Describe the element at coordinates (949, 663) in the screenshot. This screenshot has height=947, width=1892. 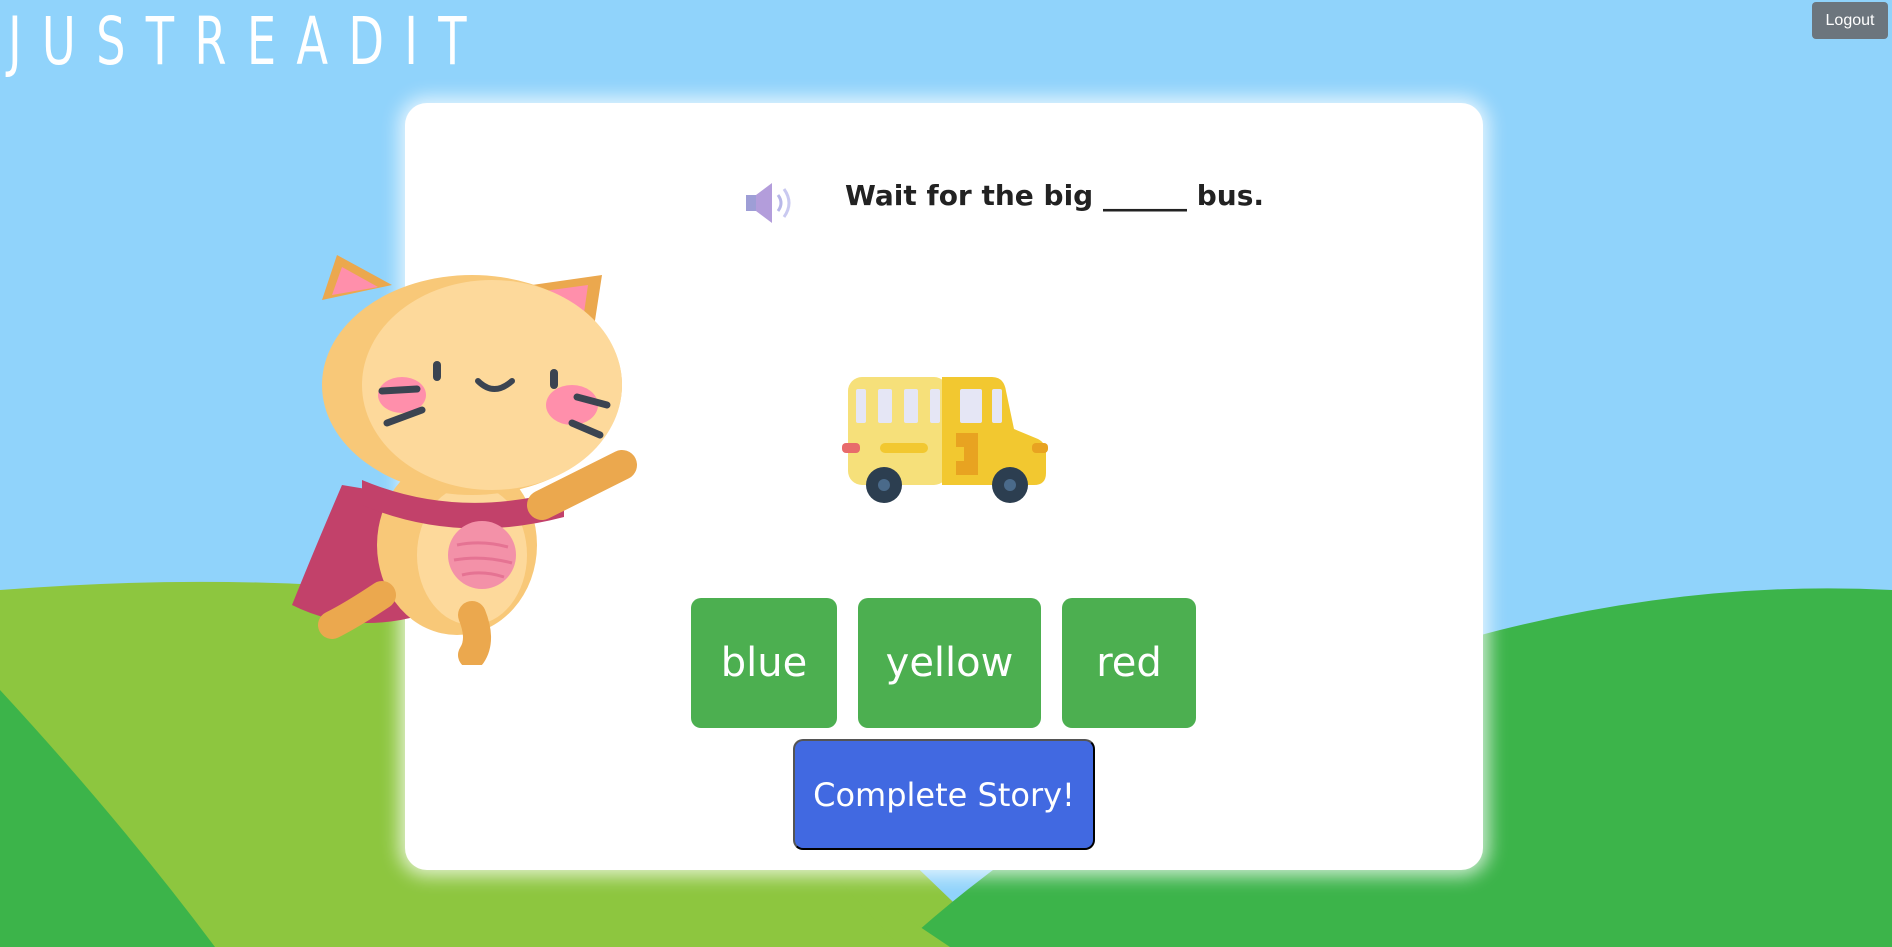
I see `choice-yellow-button: yellow` at that location.